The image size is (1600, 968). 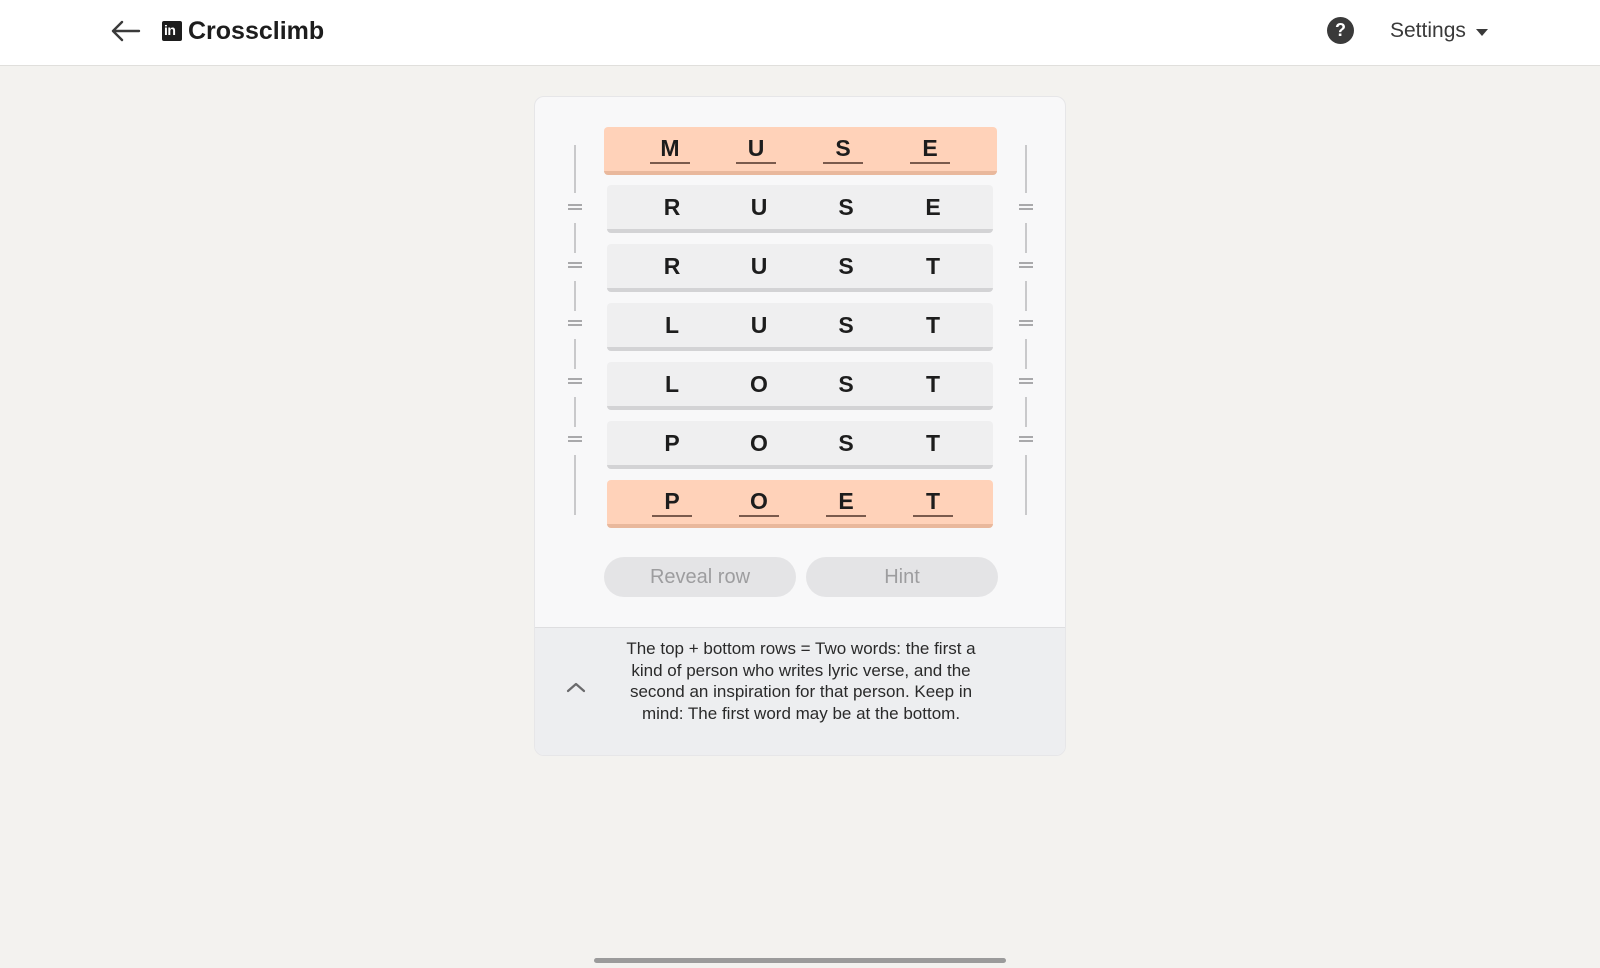 What do you see at coordinates (800, 504) in the screenshot?
I see `word-row-bottom-locked: P O E T` at bounding box center [800, 504].